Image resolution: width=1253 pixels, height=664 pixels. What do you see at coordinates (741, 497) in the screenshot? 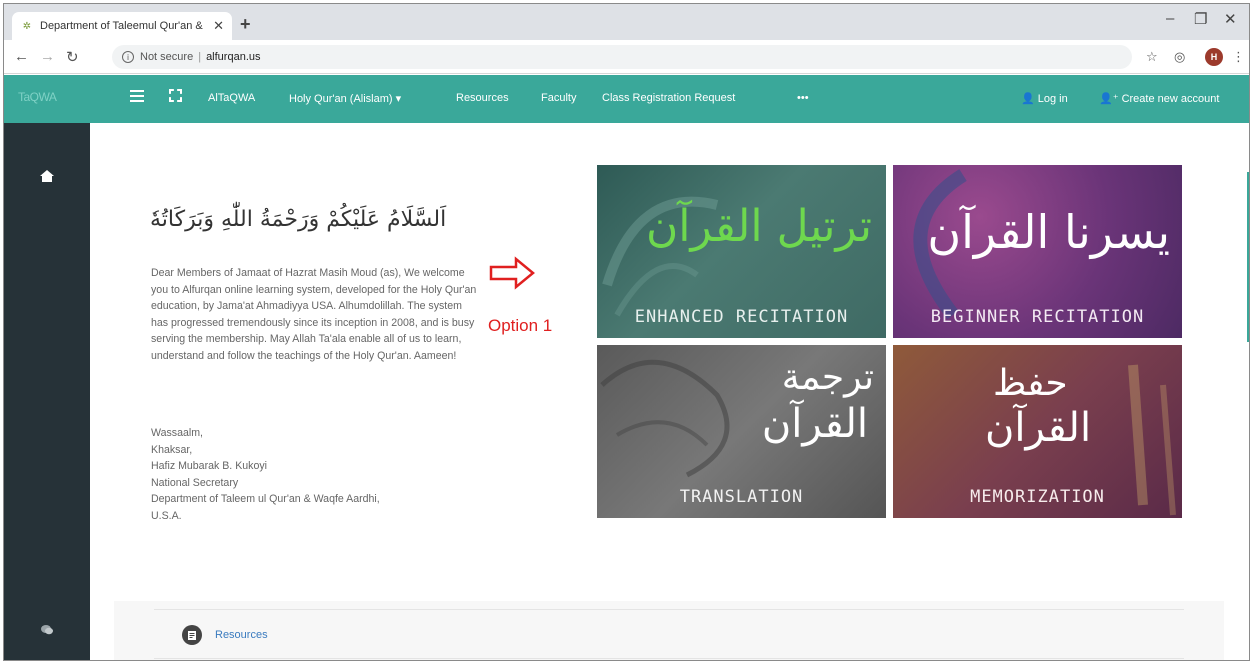
I see `tile-english: TRANSLATION` at bounding box center [741, 497].